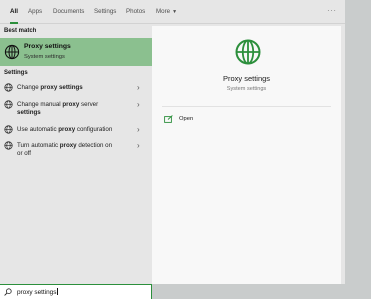 This screenshot has height=299, width=371. Describe the element at coordinates (135, 12) in the screenshot. I see `tab-photos: Photos` at that location.